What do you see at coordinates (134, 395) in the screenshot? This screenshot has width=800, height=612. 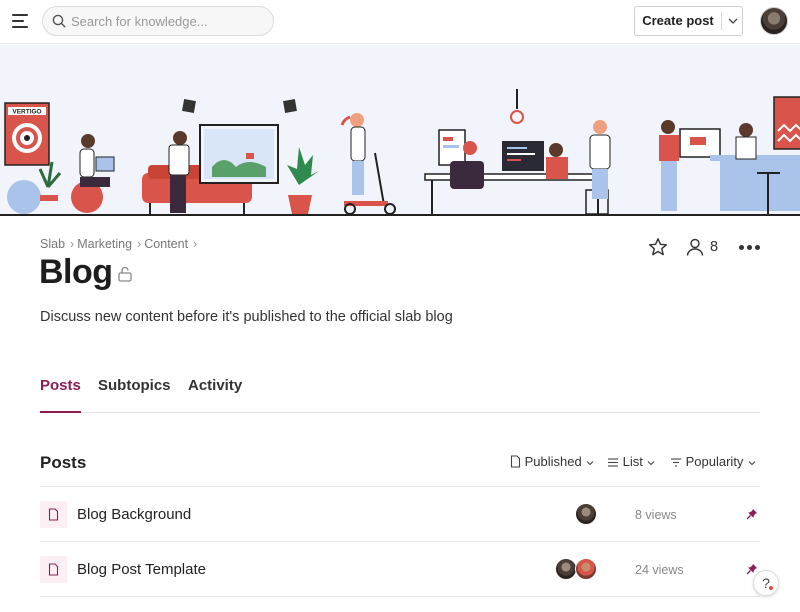 I see `tab-subtopics: Subtopics` at bounding box center [134, 395].